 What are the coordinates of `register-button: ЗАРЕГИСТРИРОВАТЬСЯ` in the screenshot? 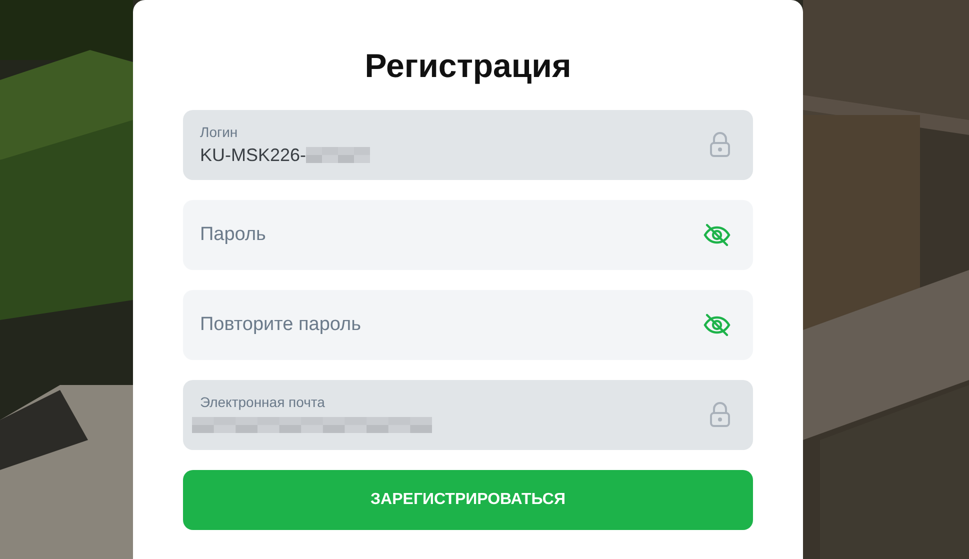 It's located at (468, 500).